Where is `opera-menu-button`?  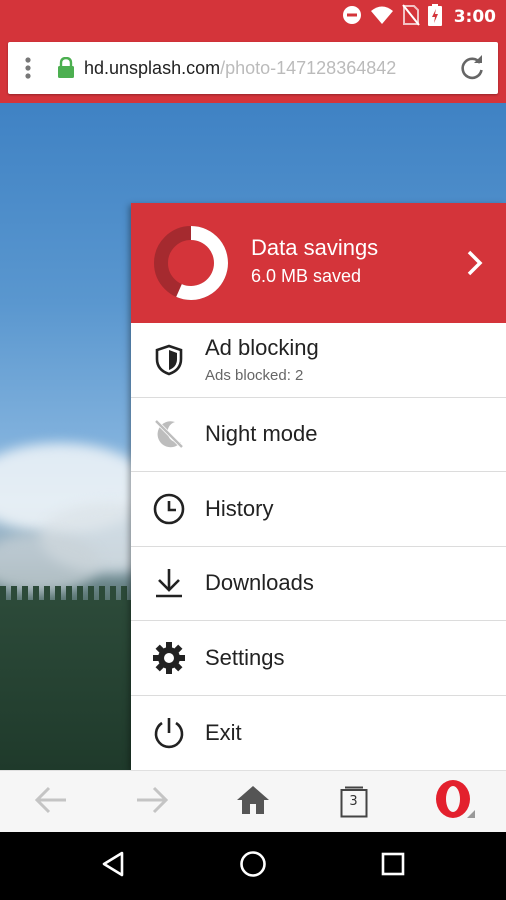
opera-menu-button is located at coordinates (454, 802).